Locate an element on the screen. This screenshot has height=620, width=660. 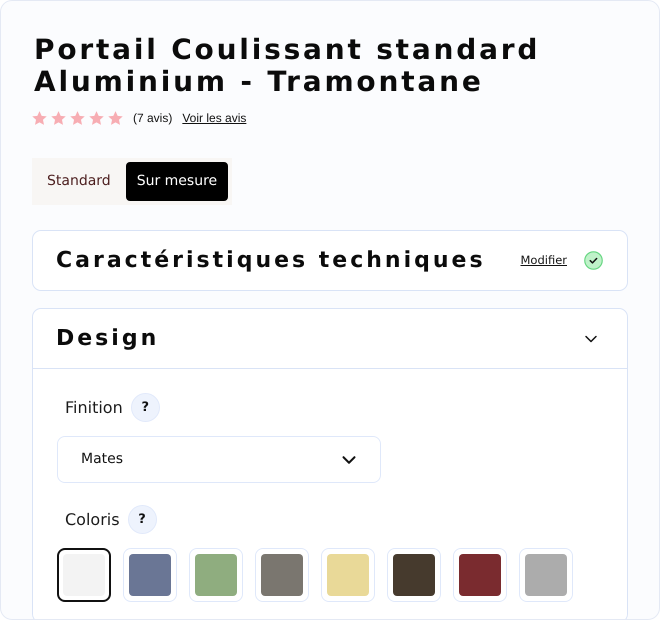
edit-link: Modifier is located at coordinates (543, 261).